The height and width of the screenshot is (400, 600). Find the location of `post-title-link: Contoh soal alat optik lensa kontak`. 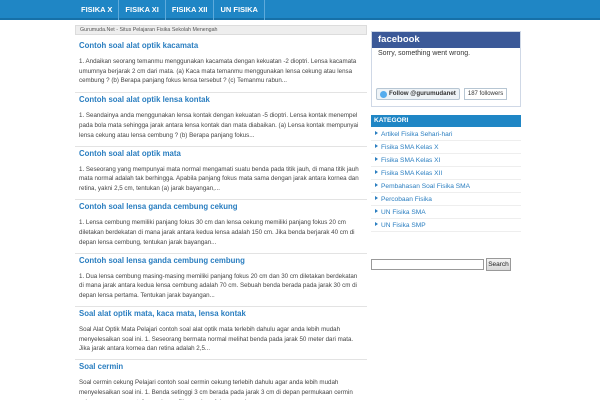

post-title-link: Contoh soal alat optik lensa kontak is located at coordinates (221, 99).